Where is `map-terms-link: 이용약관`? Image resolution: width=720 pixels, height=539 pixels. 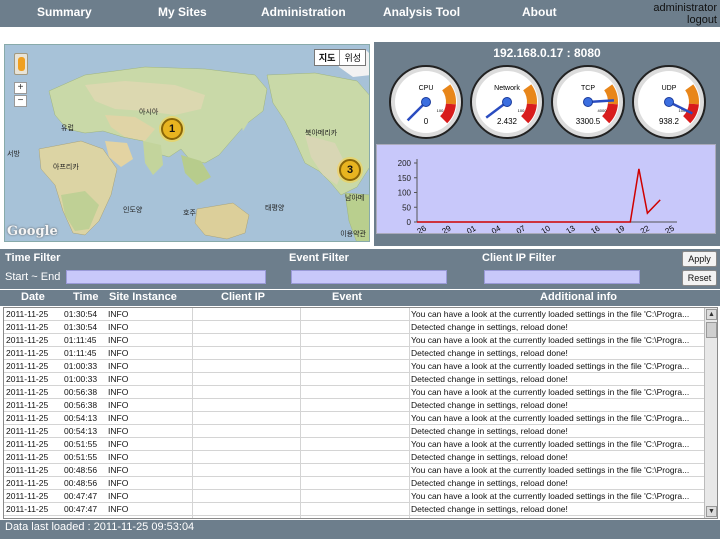
map-terms-link: 이용약관 is located at coordinates (353, 234).